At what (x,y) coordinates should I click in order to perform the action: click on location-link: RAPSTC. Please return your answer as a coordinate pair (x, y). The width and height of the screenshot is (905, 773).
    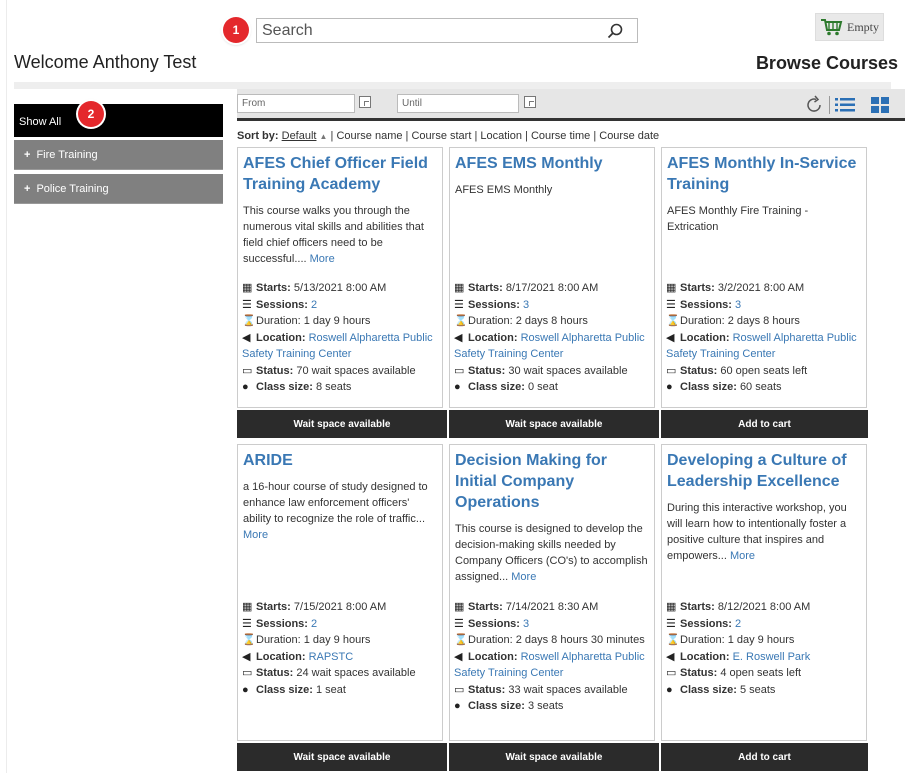
    Looking at the image, I should click on (331, 657).